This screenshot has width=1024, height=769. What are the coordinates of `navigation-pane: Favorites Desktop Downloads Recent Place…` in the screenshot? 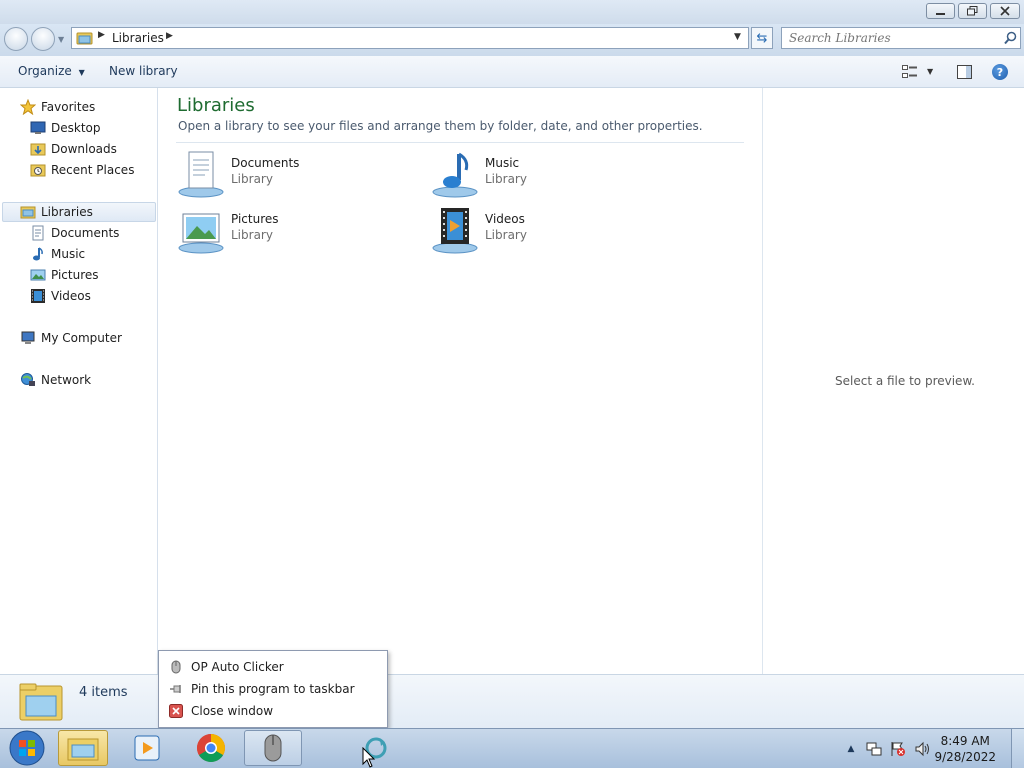 It's located at (79, 381).